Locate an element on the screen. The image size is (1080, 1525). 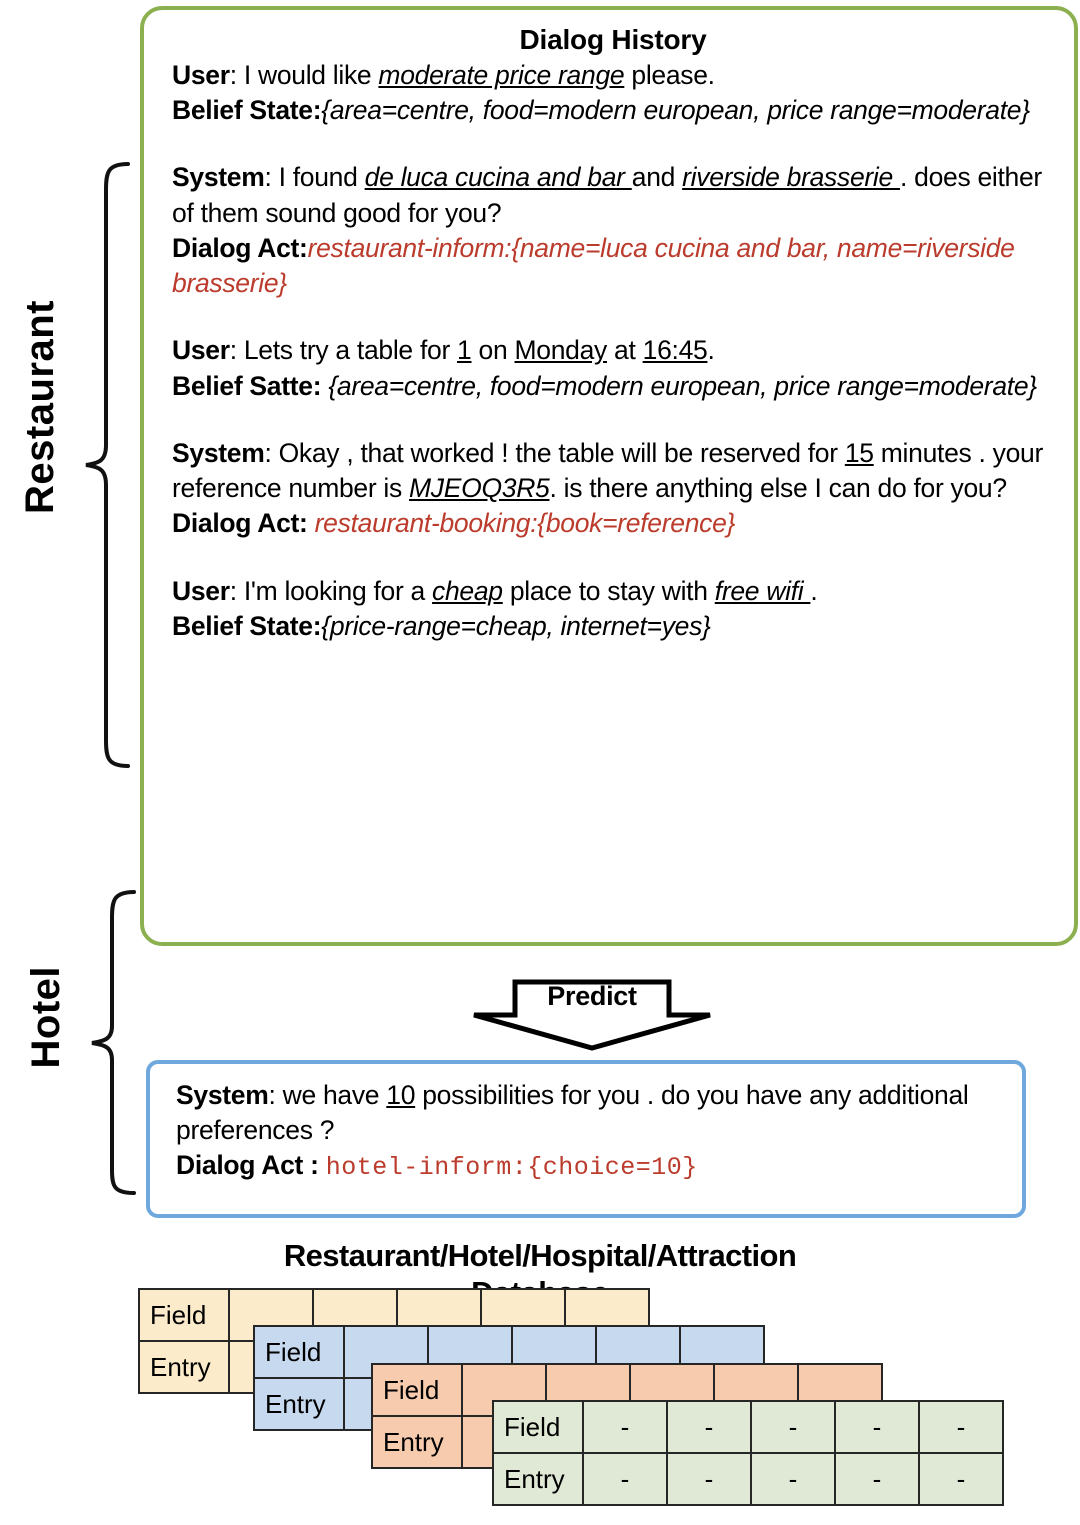
dialog-utterance-part-1: cheap is located at coordinates (467, 590).